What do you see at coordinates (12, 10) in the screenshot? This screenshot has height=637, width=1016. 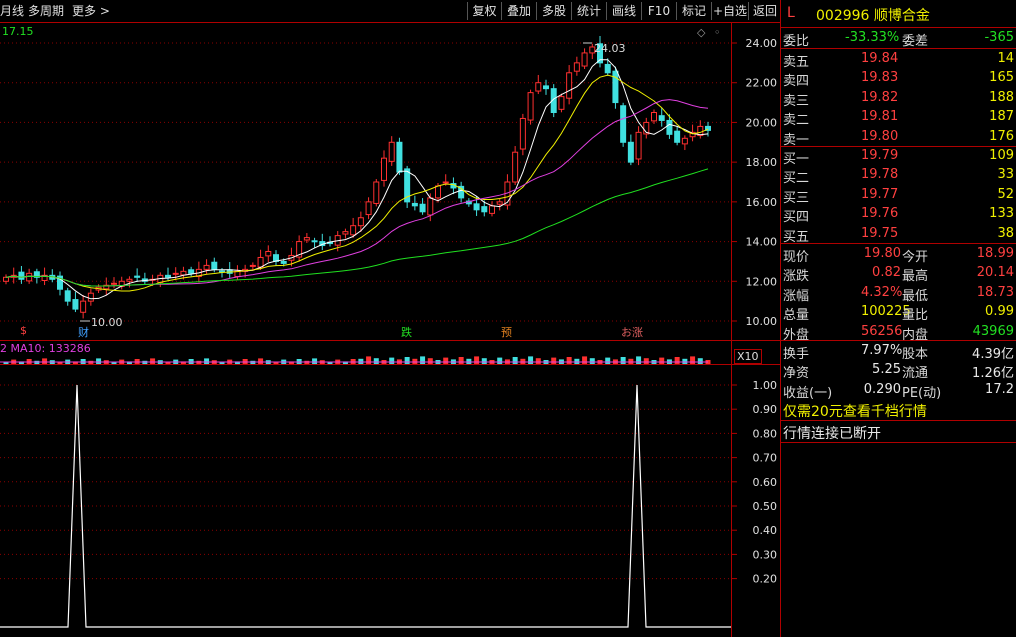 I see `monthly-period-button: 月线` at bounding box center [12, 10].